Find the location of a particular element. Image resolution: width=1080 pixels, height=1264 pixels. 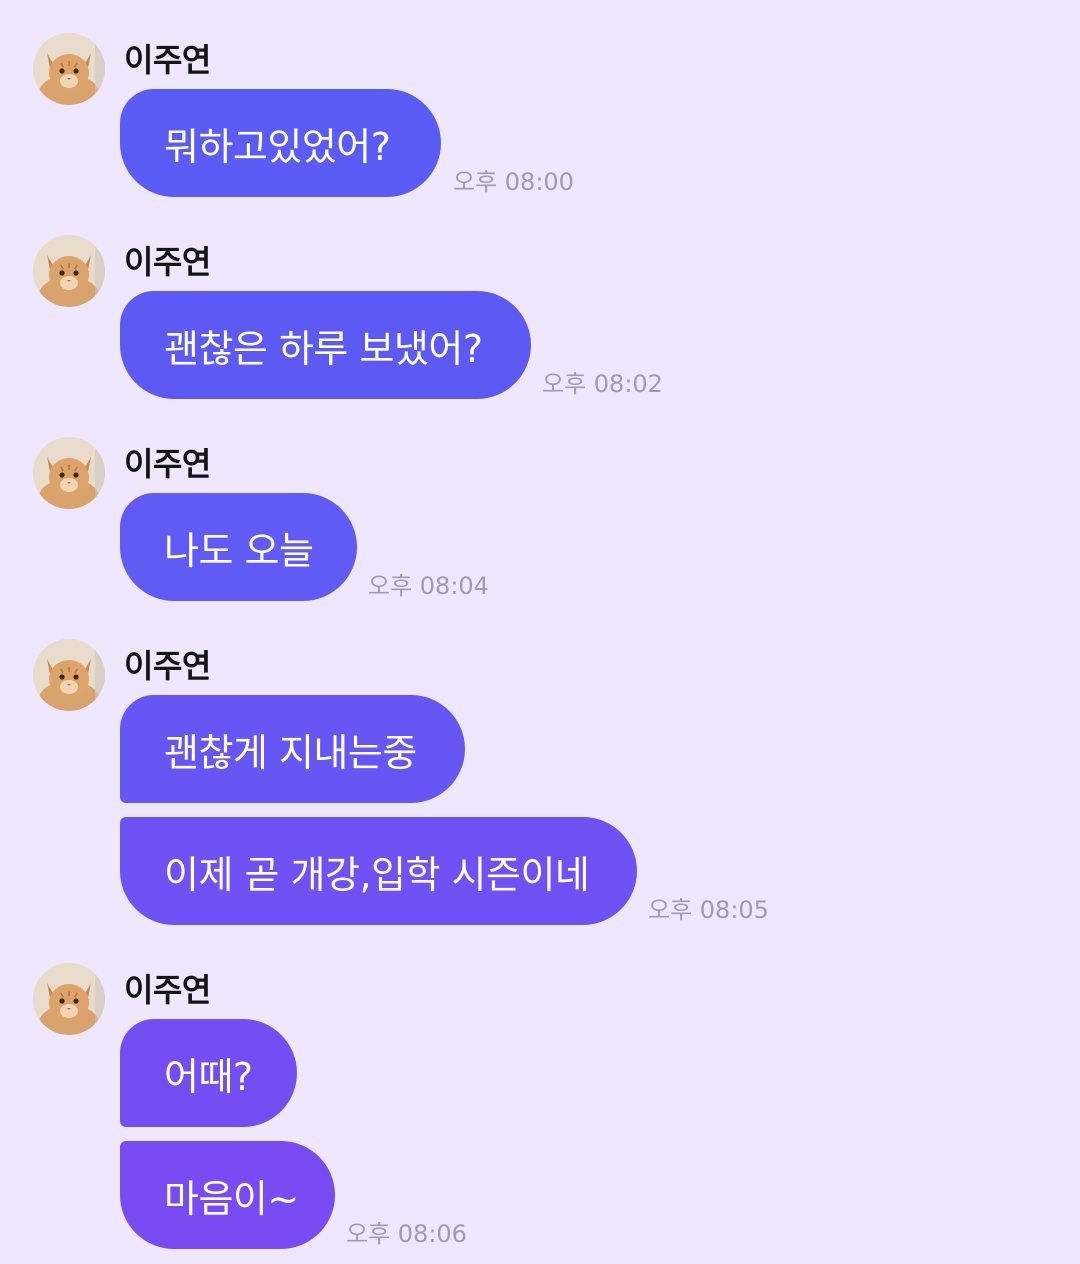

message-timestamp: 오후 08:02 is located at coordinates (602, 384).